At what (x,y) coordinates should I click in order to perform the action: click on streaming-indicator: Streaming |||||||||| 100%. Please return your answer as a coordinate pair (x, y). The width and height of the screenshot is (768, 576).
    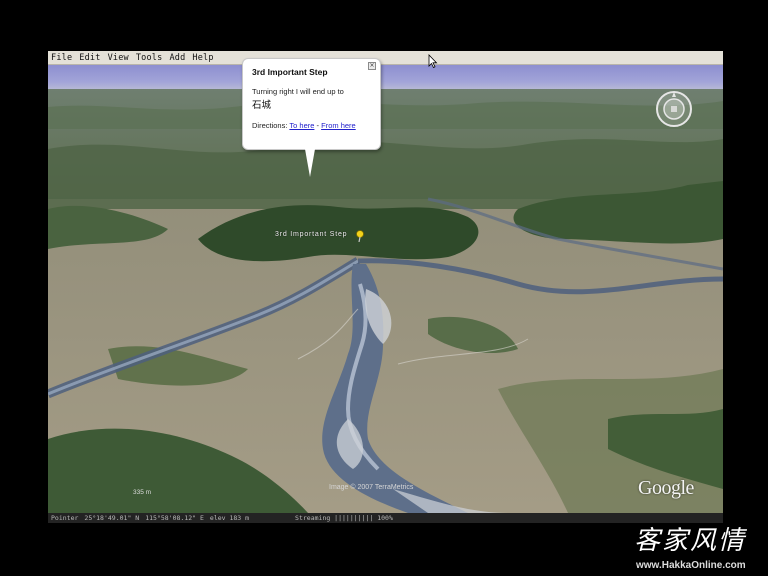
    Looking at the image, I should click on (344, 518).